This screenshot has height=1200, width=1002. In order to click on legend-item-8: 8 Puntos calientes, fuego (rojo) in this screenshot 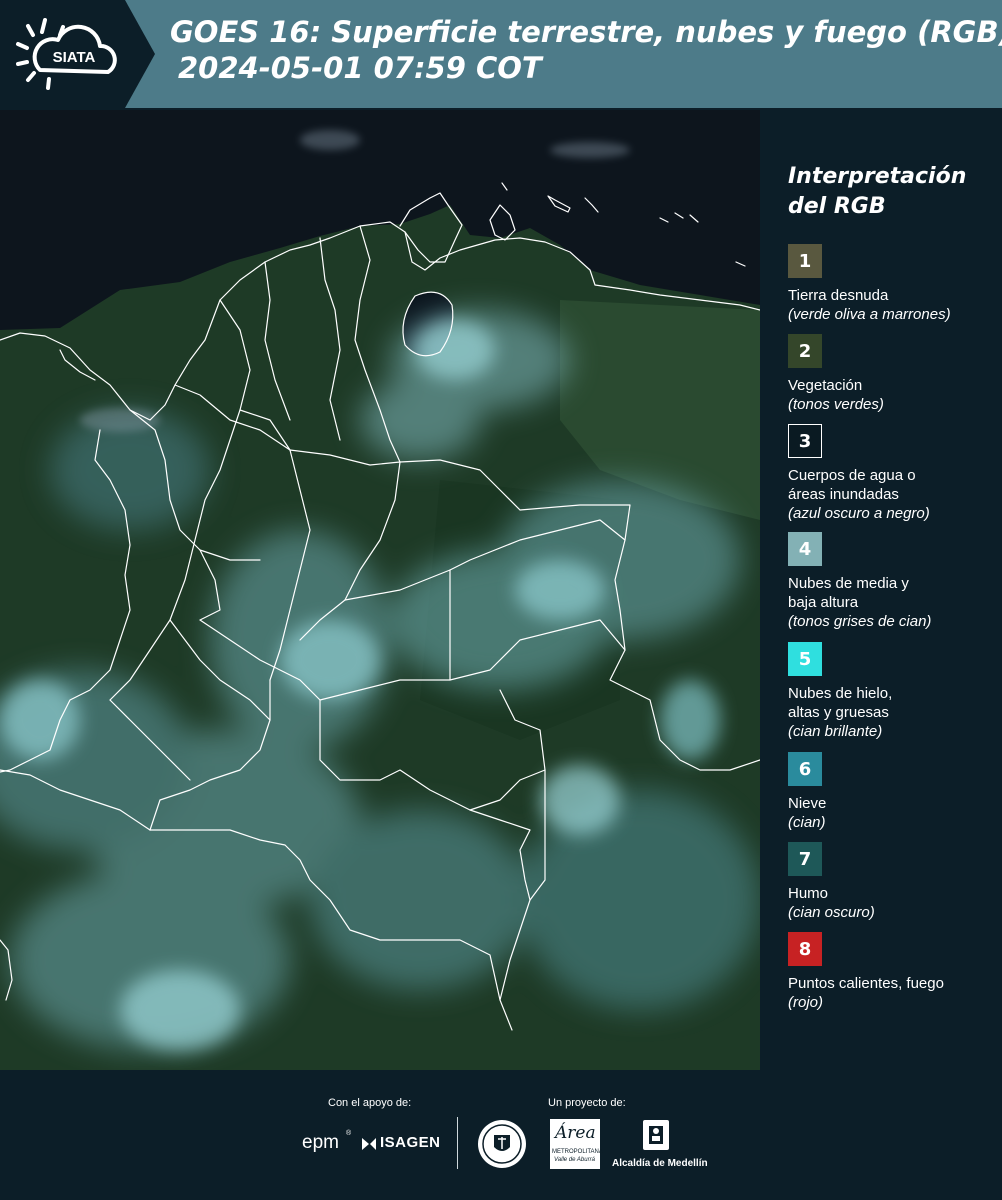, I will do `click(893, 972)`.